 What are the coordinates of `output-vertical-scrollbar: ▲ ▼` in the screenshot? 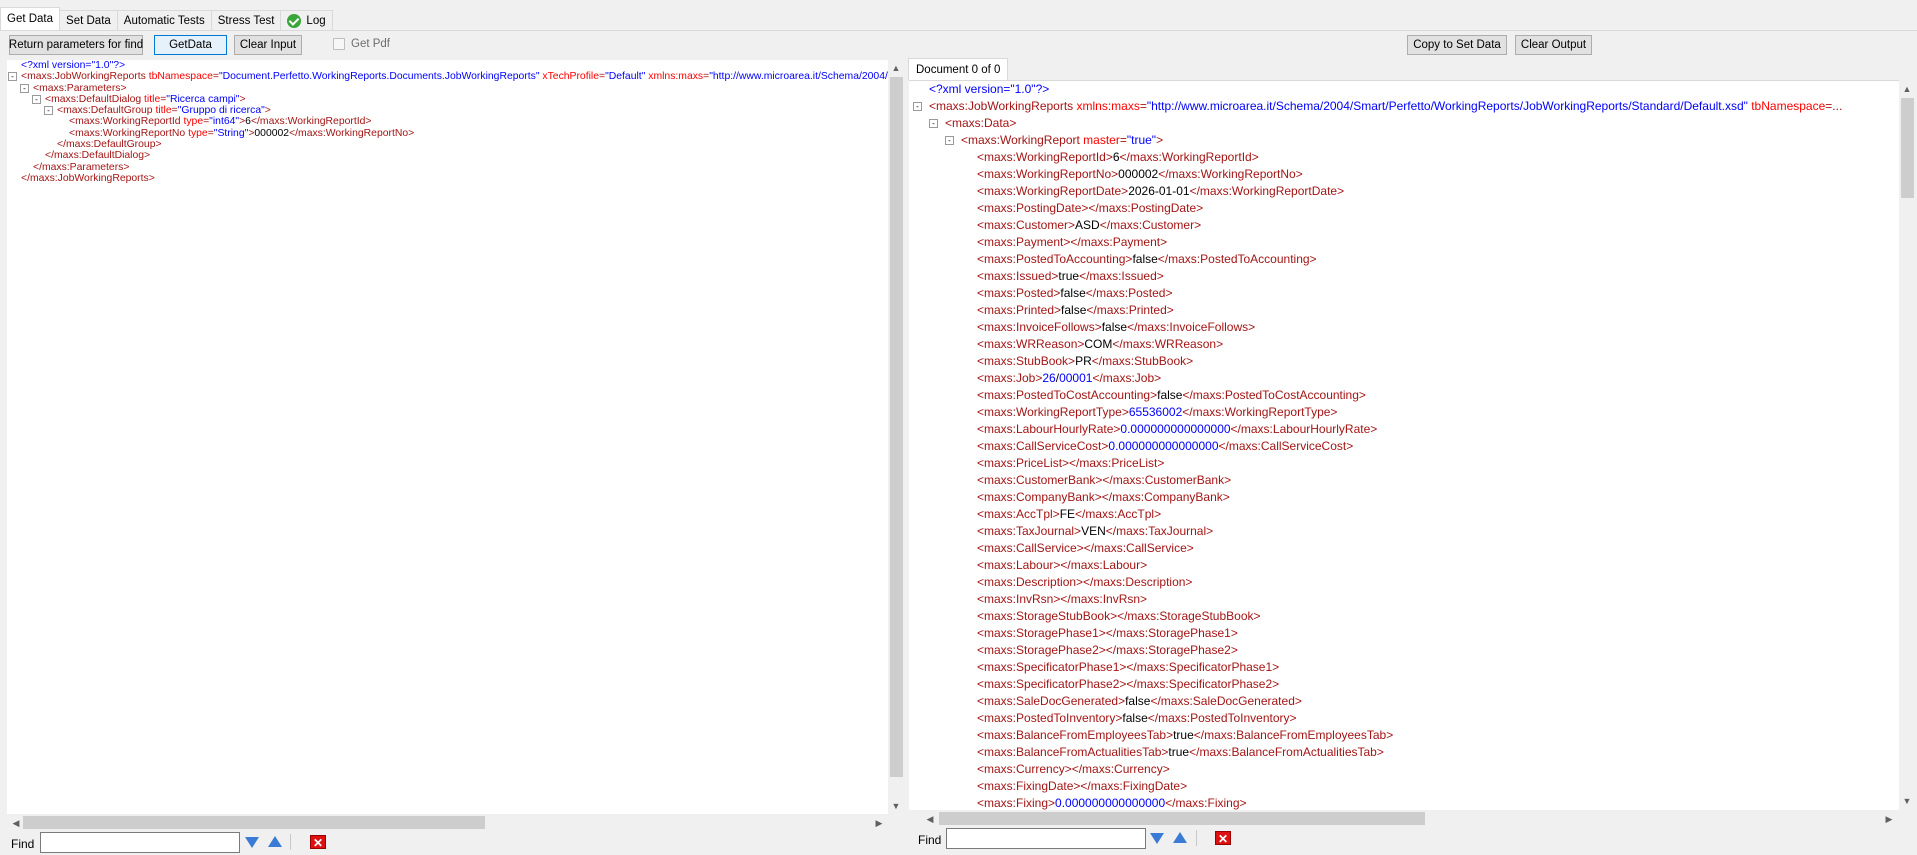 It's located at (1907, 445).